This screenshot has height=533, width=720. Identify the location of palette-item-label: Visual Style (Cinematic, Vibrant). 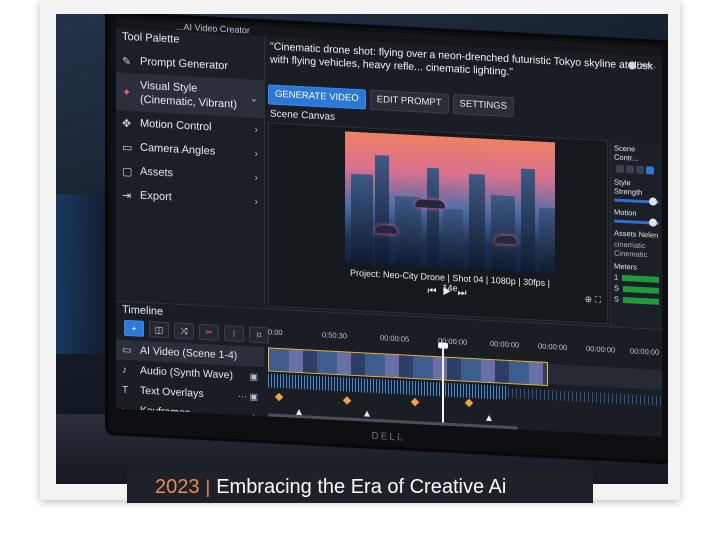
(188, 95).